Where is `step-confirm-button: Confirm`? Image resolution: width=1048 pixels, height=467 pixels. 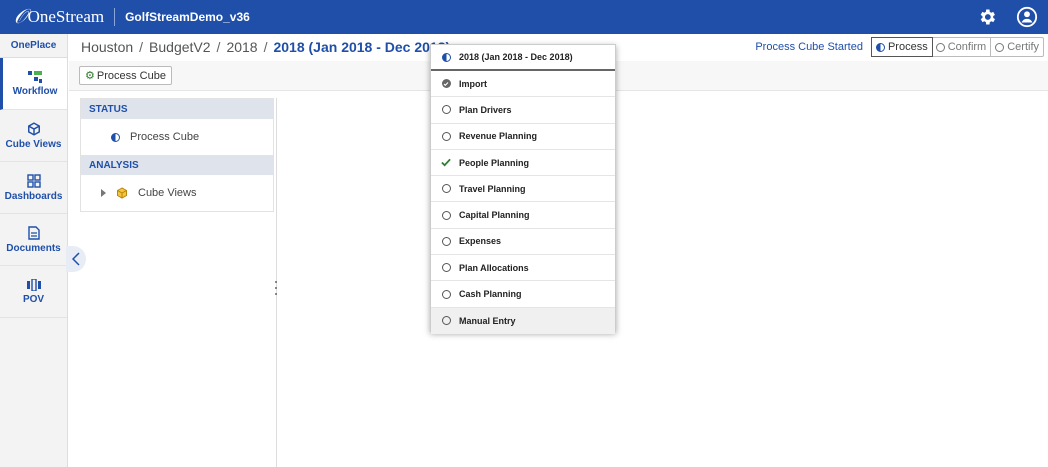
step-confirm-button: Confirm is located at coordinates (962, 47).